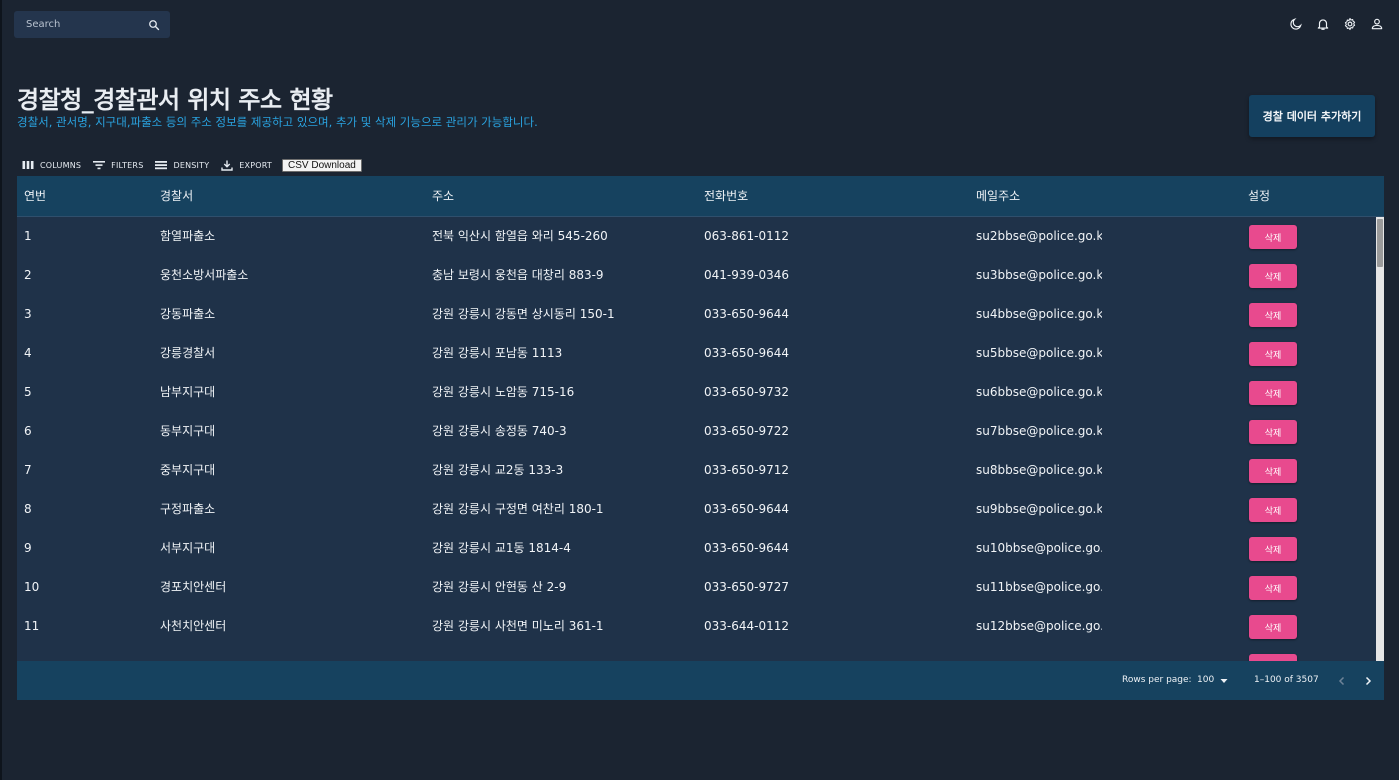  I want to click on column-header-settings: 설정, so click(1259, 196).